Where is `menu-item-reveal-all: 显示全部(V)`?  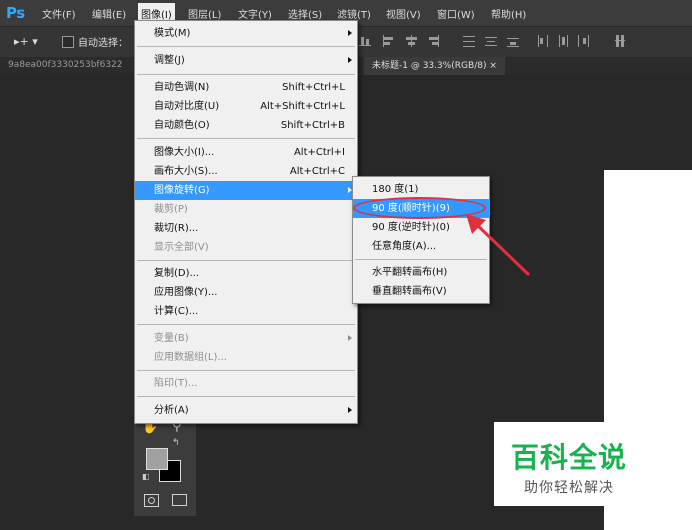 menu-item-reveal-all: 显示全部(V) is located at coordinates (181, 247).